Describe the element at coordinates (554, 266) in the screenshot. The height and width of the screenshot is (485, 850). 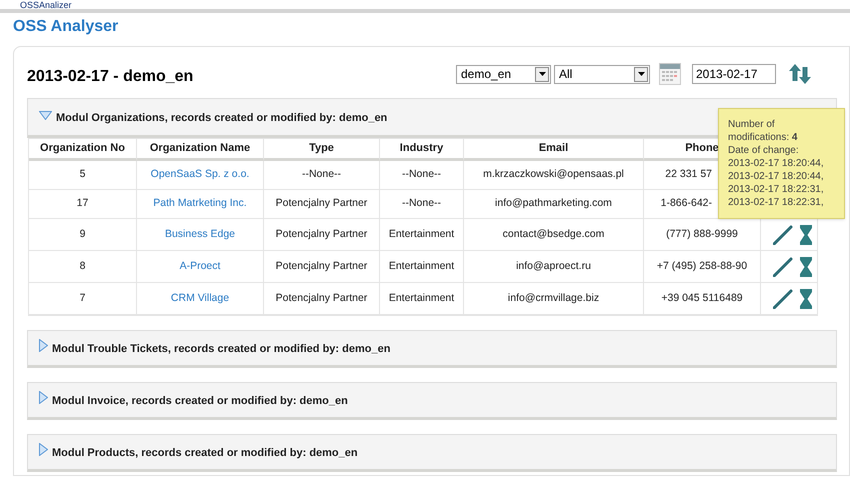
I see `table-cell: info@aproect.ru` at that location.